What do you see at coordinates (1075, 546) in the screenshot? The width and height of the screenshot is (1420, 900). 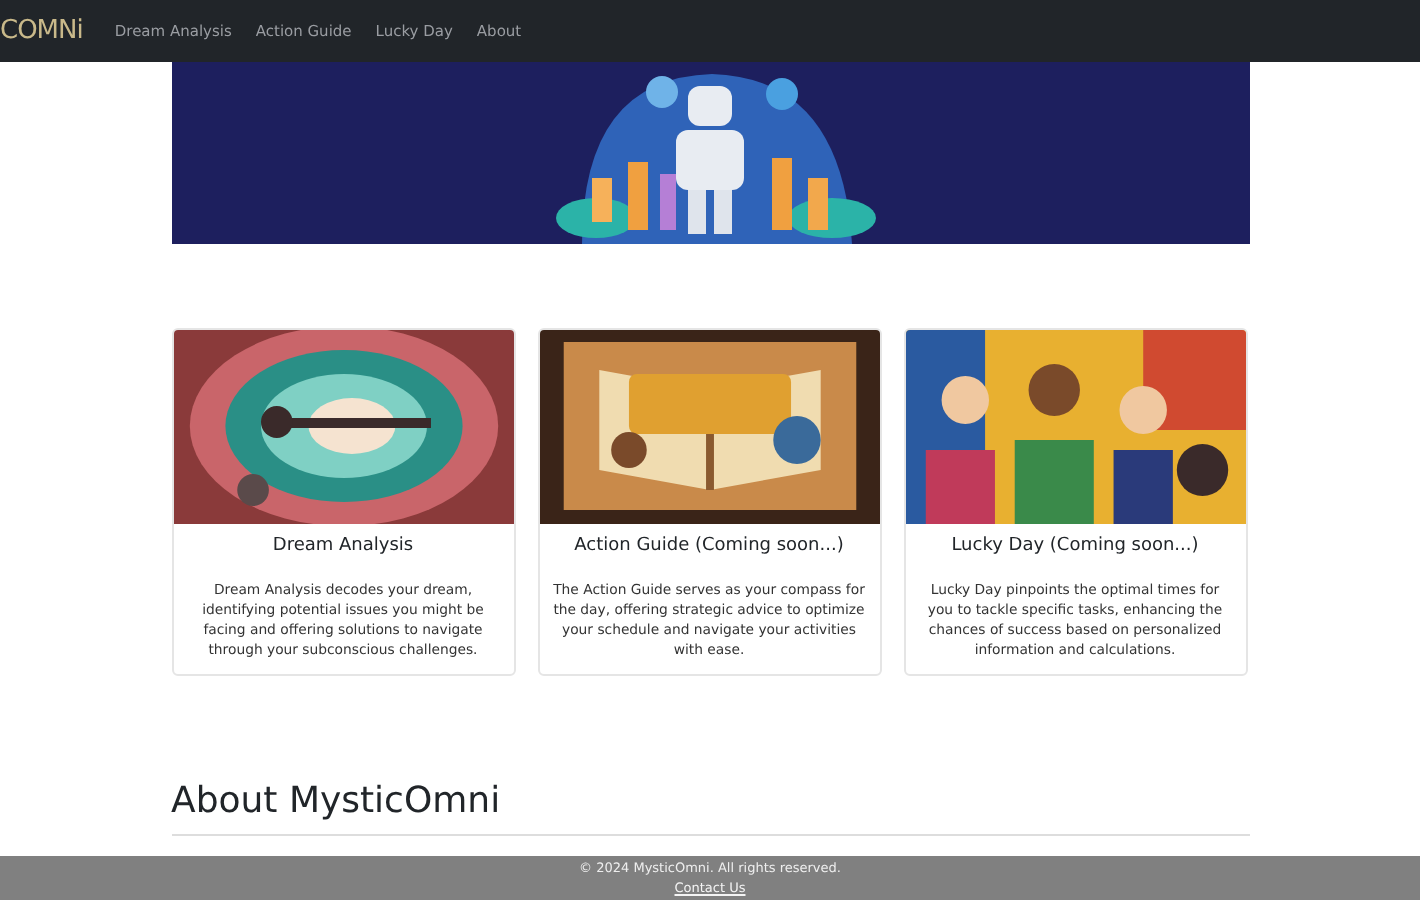 I see `card-title: Lucky Day (Coming soon...)` at bounding box center [1075, 546].